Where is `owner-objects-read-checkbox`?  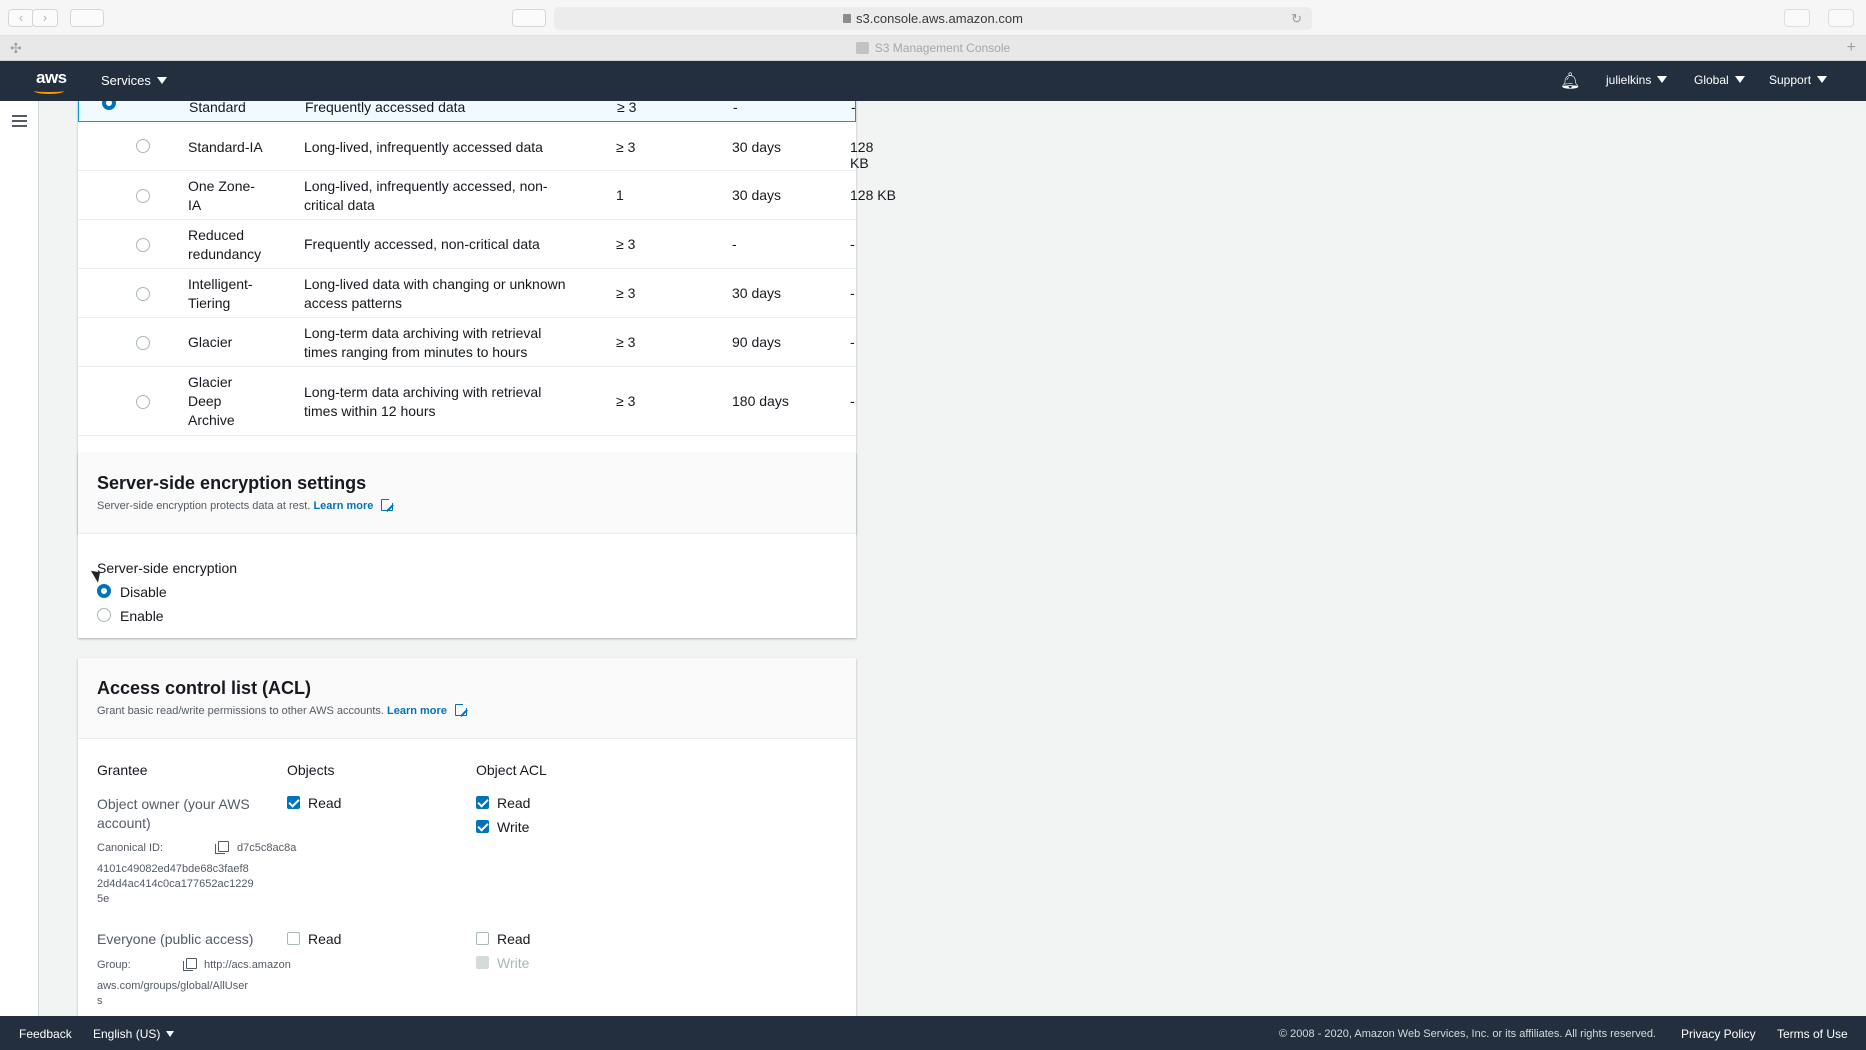
owner-objects-read-checkbox is located at coordinates (293, 802).